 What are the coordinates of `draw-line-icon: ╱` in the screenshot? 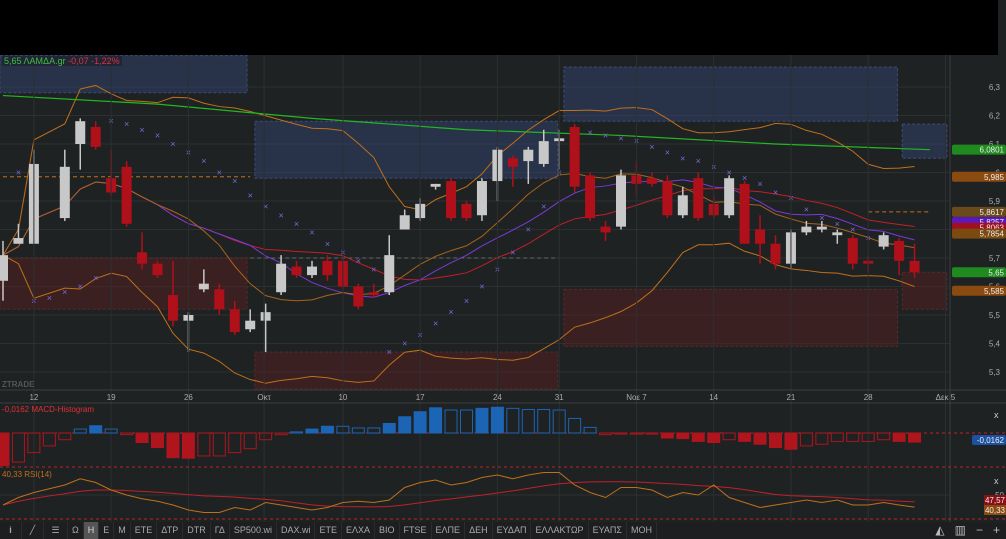 It's located at (33, 530).